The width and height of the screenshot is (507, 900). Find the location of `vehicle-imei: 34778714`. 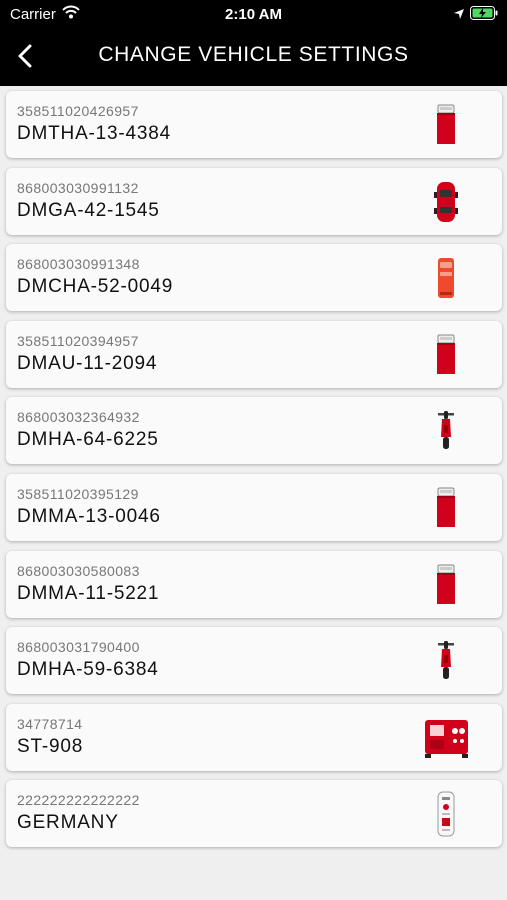

vehicle-imei: 34778714 is located at coordinates (50, 723).